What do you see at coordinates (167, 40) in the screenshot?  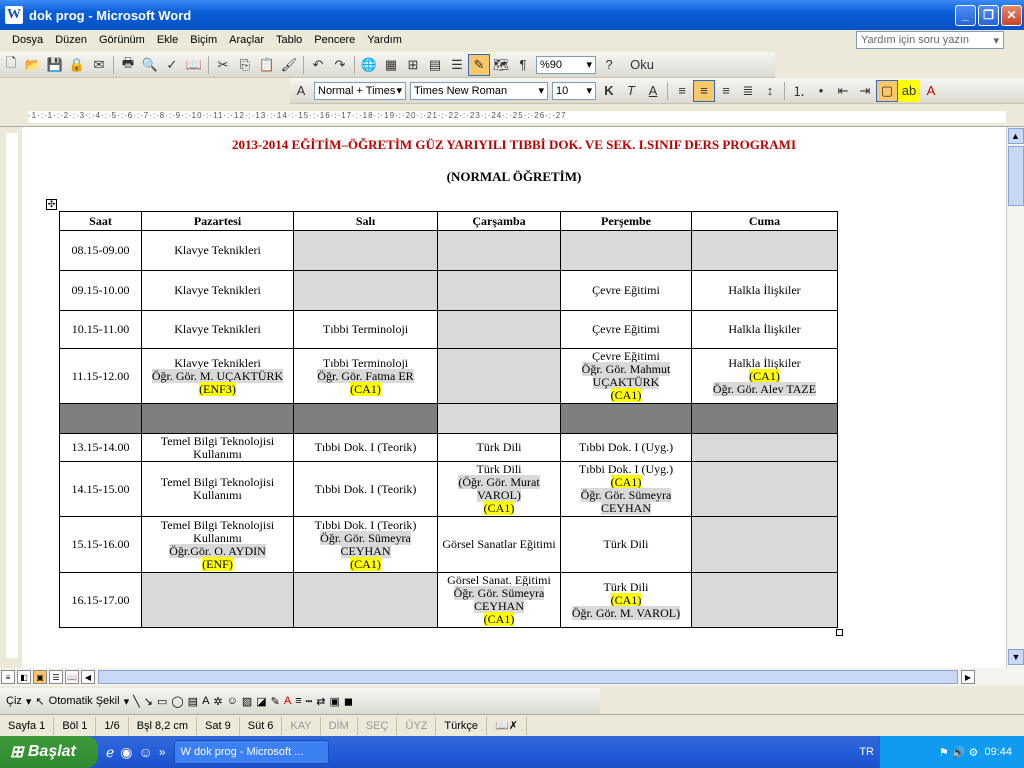 I see `menu-insert: Ekle` at bounding box center [167, 40].